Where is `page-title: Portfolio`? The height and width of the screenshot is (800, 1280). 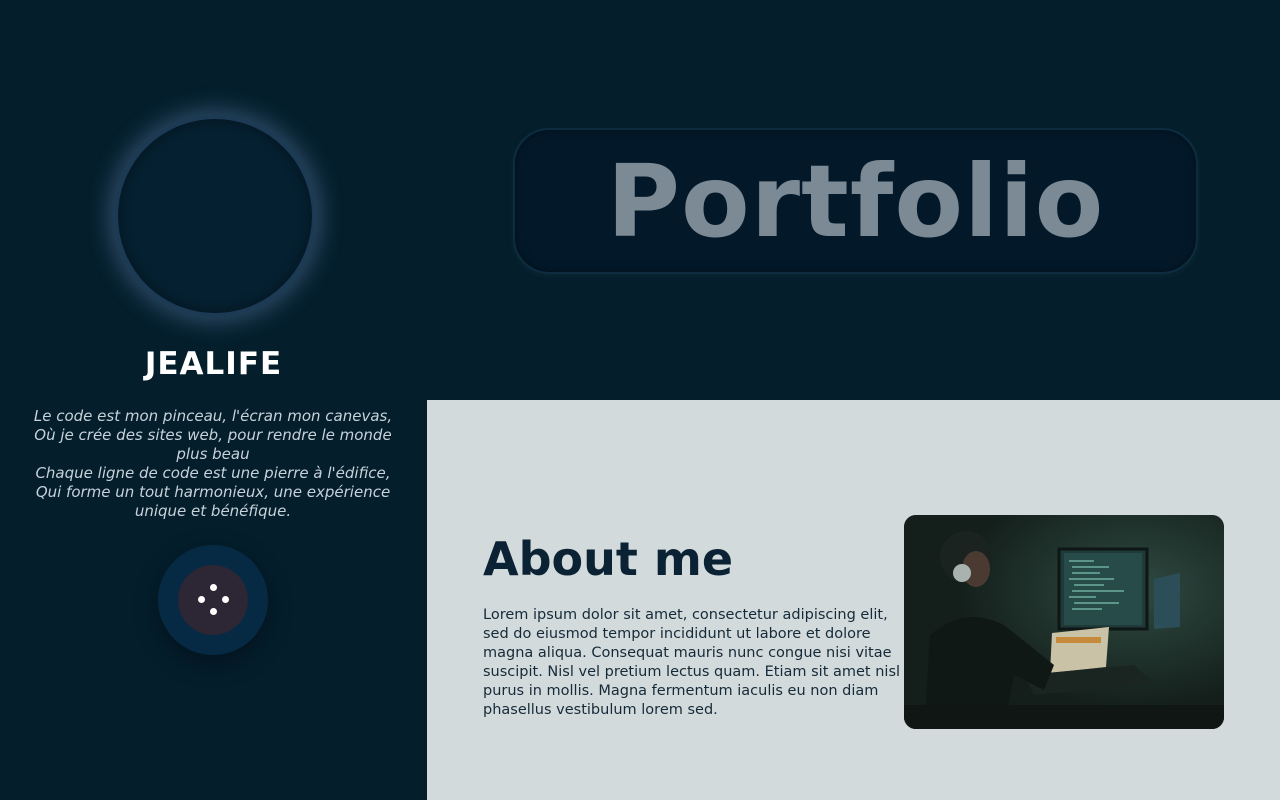
page-title: Portfolio is located at coordinates (855, 201).